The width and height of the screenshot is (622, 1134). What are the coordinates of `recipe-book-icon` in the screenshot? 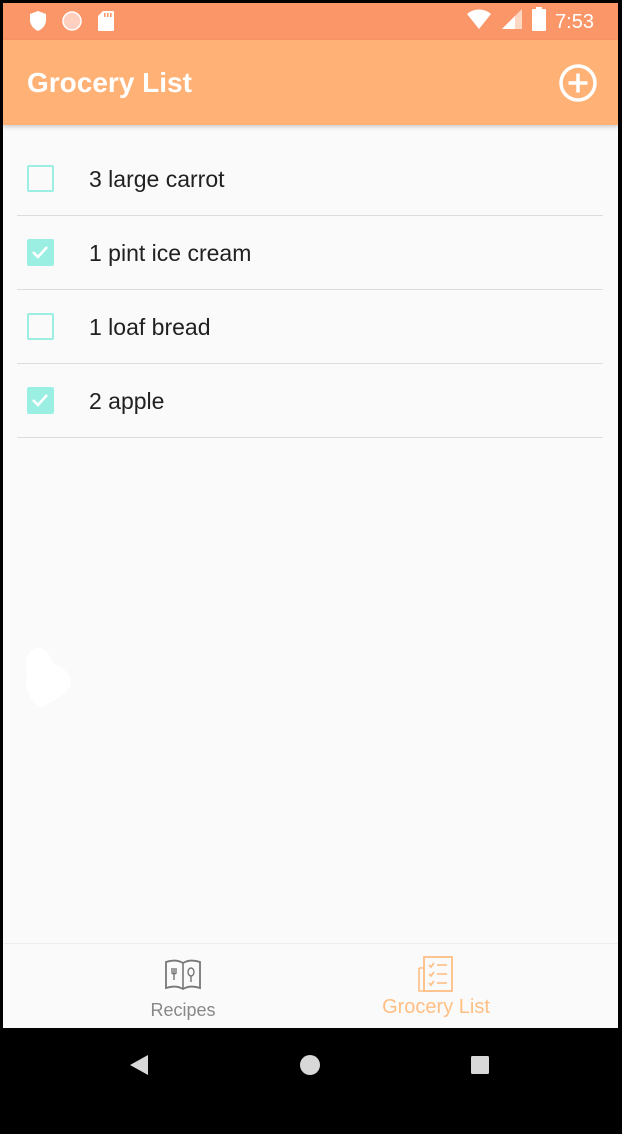 It's located at (183, 975).